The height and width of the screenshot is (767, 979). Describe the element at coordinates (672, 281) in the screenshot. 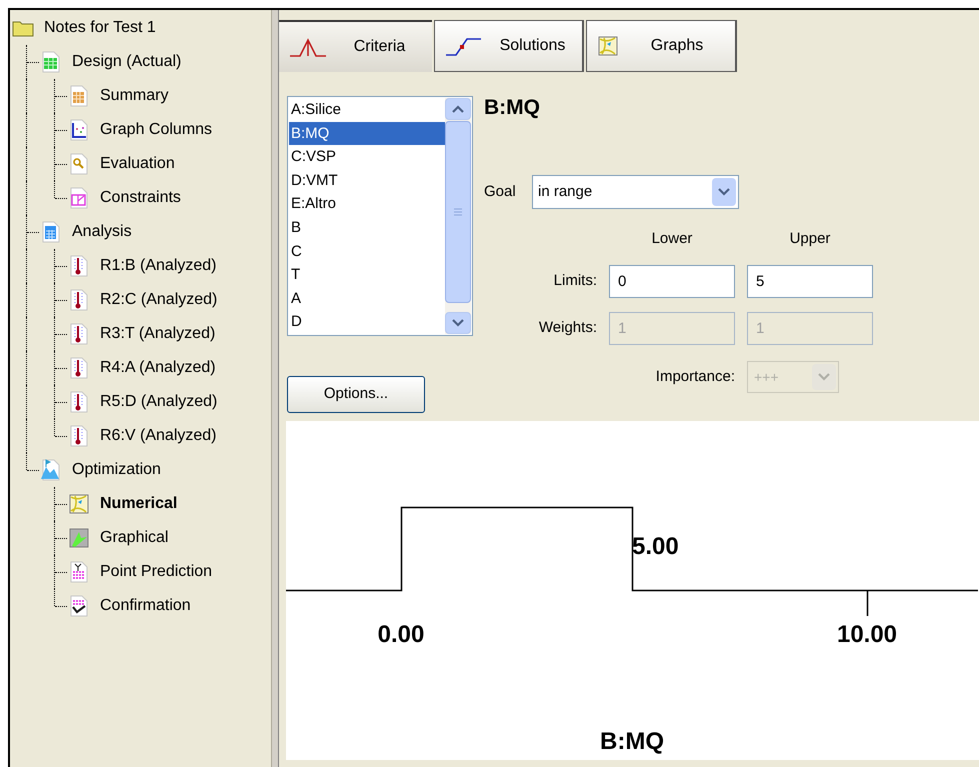

I see `input-field: 0` at that location.